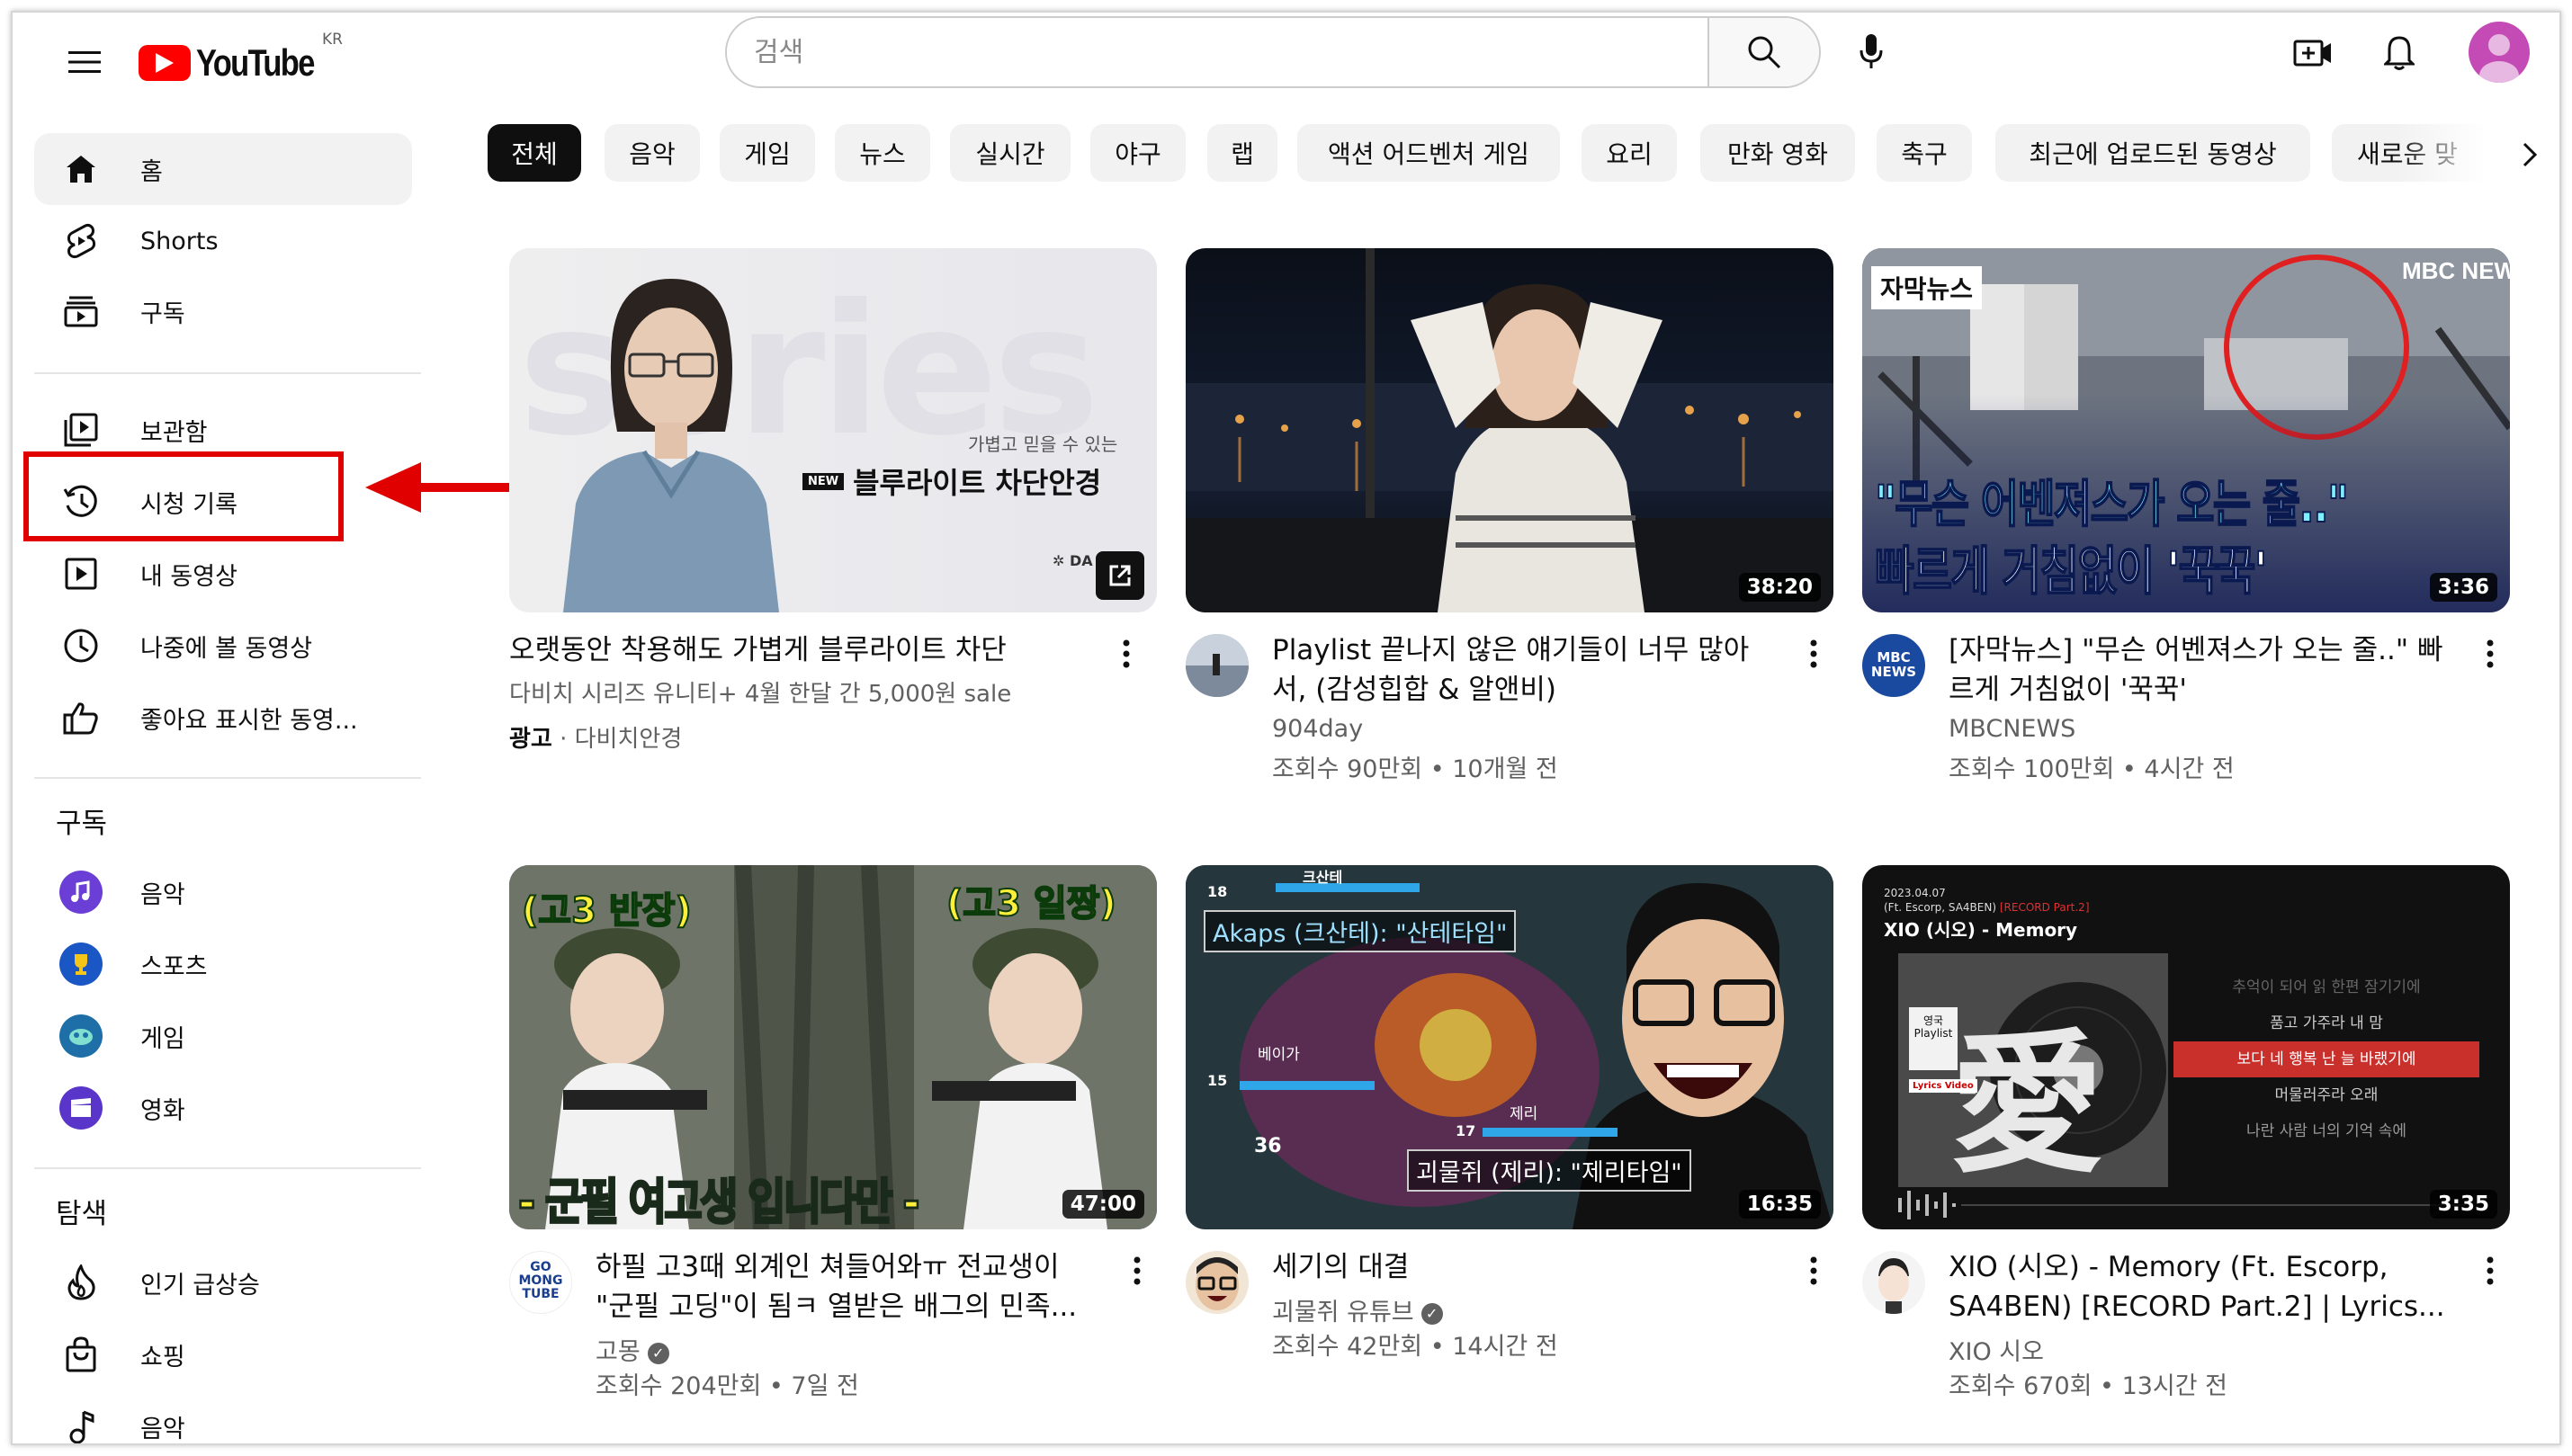 The height and width of the screenshot is (1456, 2572). What do you see at coordinates (1763, 52) in the screenshot?
I see `search-button` at bounding box center [1763, 52].